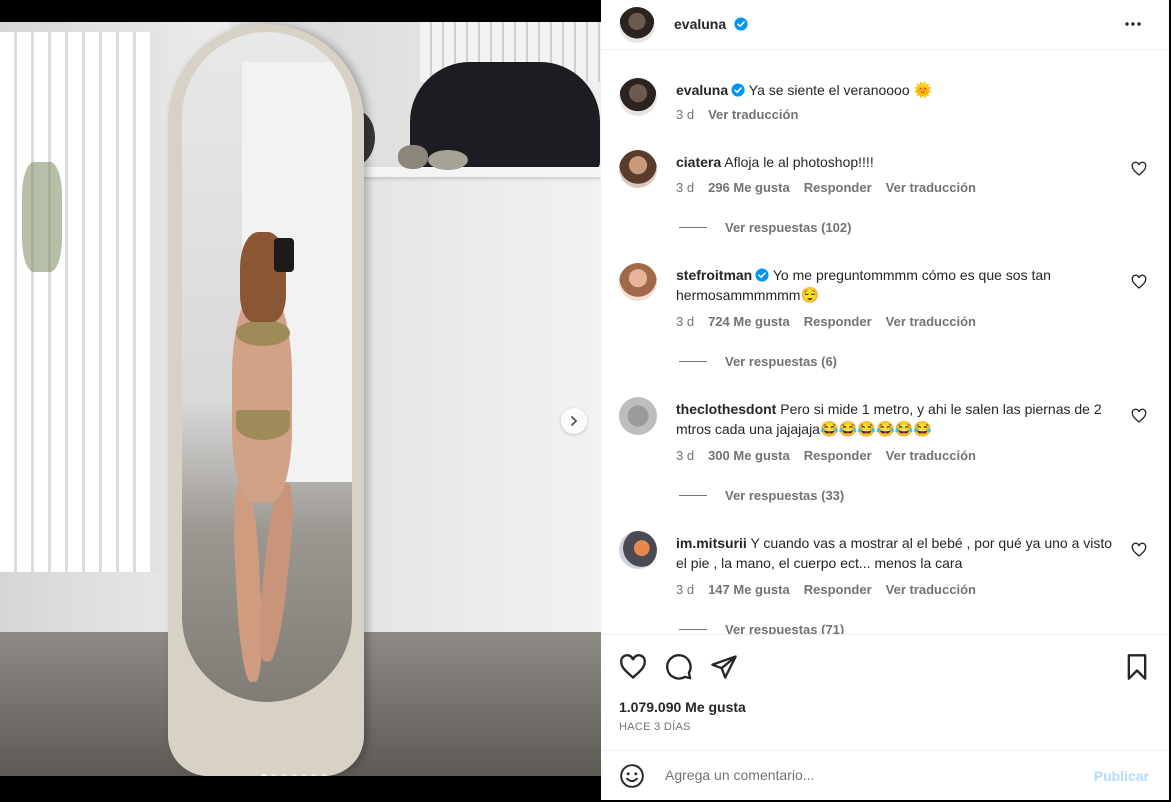 This screenshot has width=1171, height=802. What do you see at coordinates (781, 361) in the screenshot?
I see `view-replies-label: Ver respuestas (6)` at bounding box center [781, 361].